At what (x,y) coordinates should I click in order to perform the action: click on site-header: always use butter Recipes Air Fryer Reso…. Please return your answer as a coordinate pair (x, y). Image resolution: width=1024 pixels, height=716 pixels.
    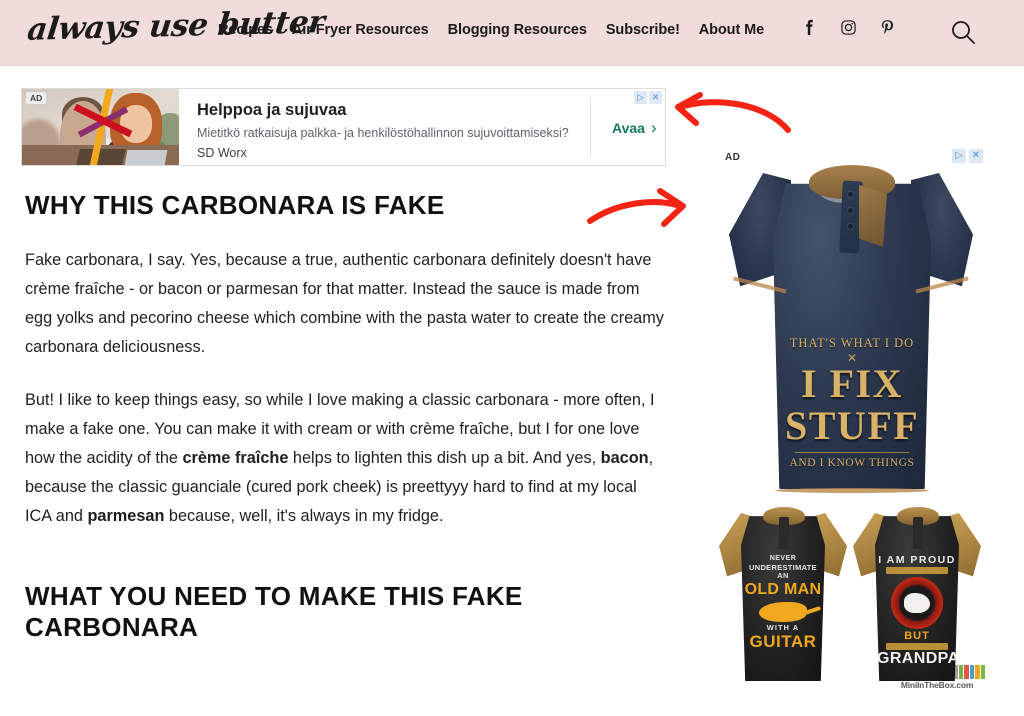
    Looking at the image, I should click on (512, 33).